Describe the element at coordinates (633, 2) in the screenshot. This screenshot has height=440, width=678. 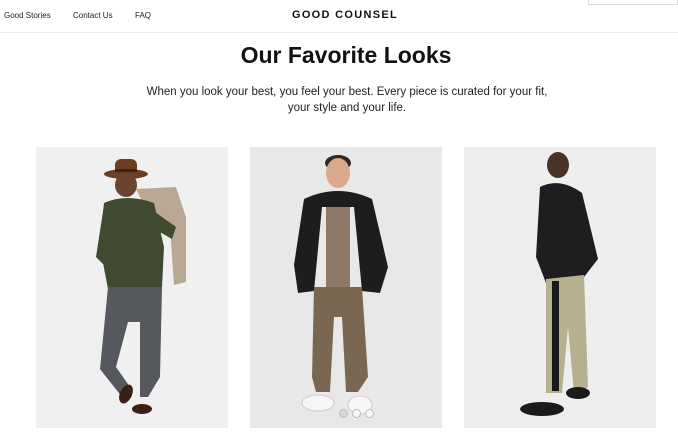
I see `account-dropdown` at that location.